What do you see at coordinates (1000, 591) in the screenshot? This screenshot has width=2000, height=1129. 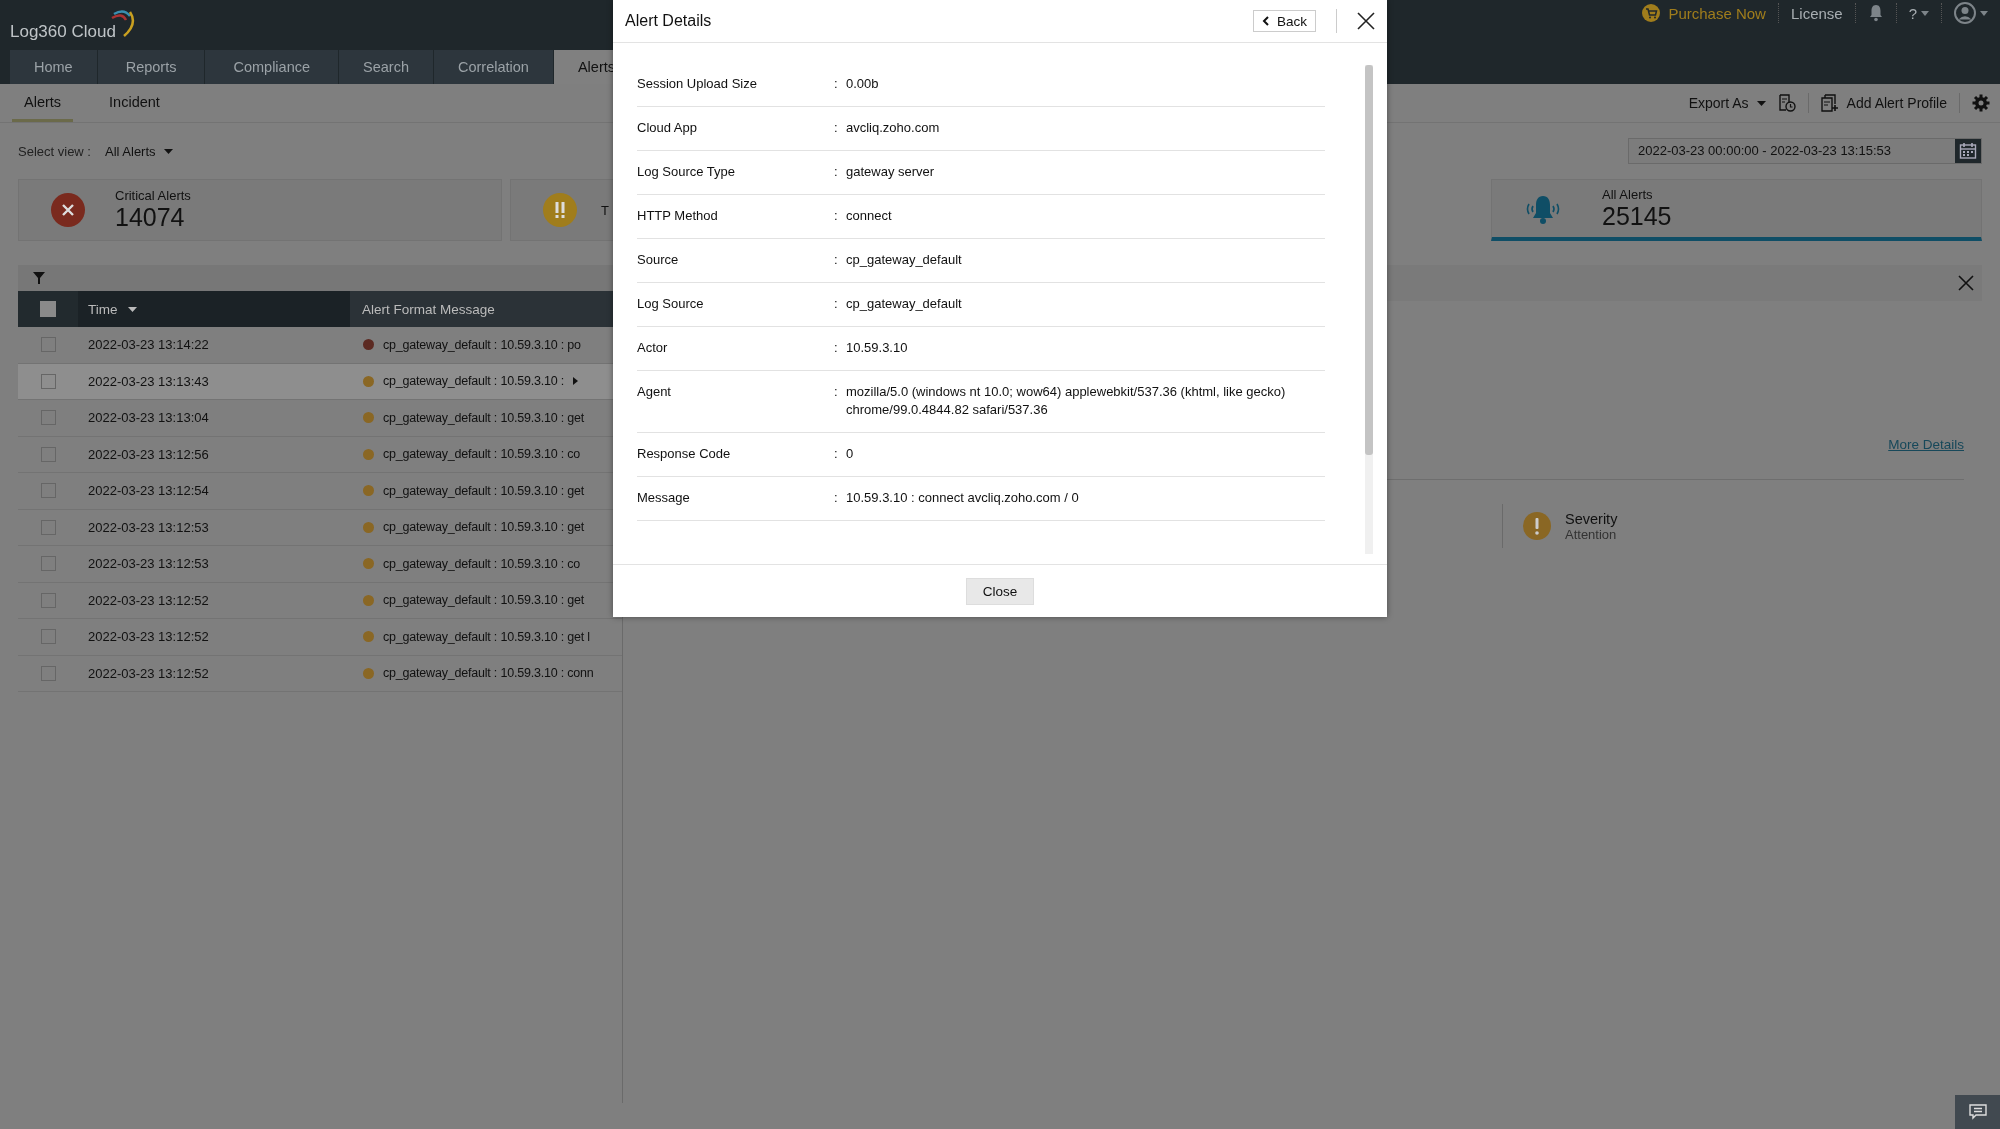 I see `close-button: Close` at bounding box center [1000, 591].